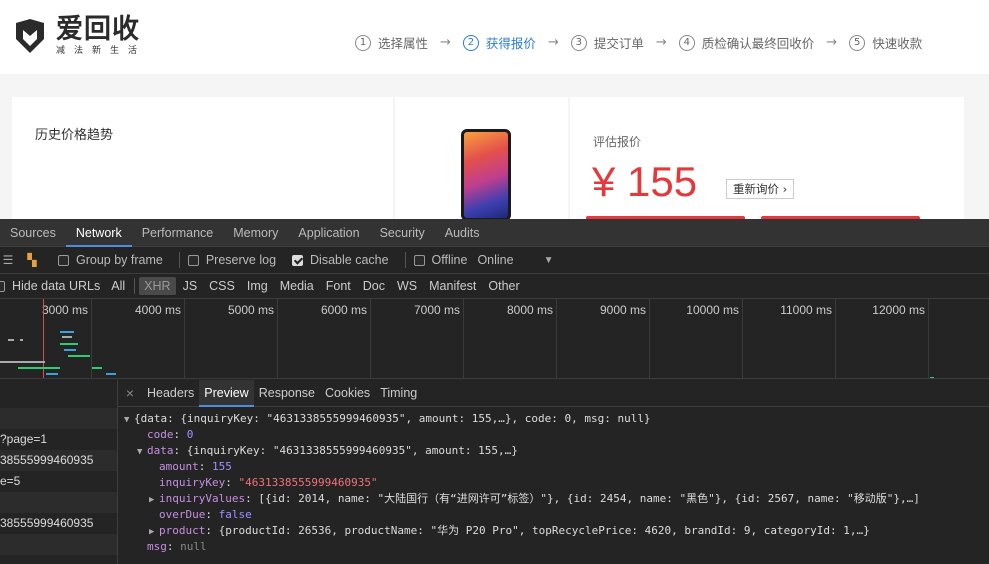 The height and width of the screenshot is (564, 989). I want to click on tab-cookies: Cookies, so click(347, 393).